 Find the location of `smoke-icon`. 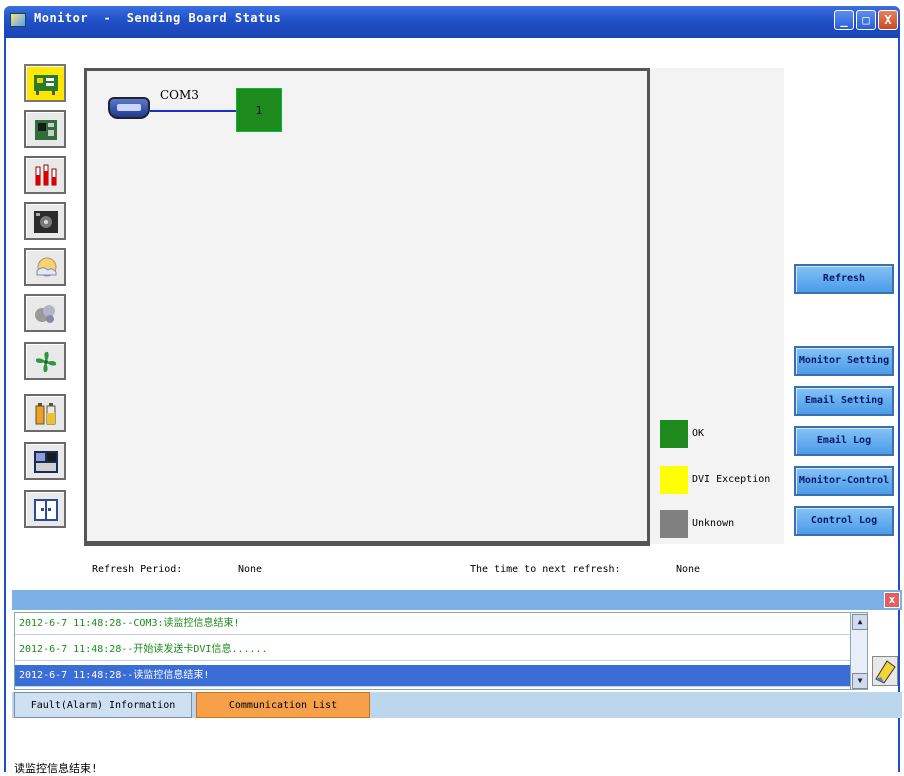

smoke-icon is located at coordinates (45, 314).